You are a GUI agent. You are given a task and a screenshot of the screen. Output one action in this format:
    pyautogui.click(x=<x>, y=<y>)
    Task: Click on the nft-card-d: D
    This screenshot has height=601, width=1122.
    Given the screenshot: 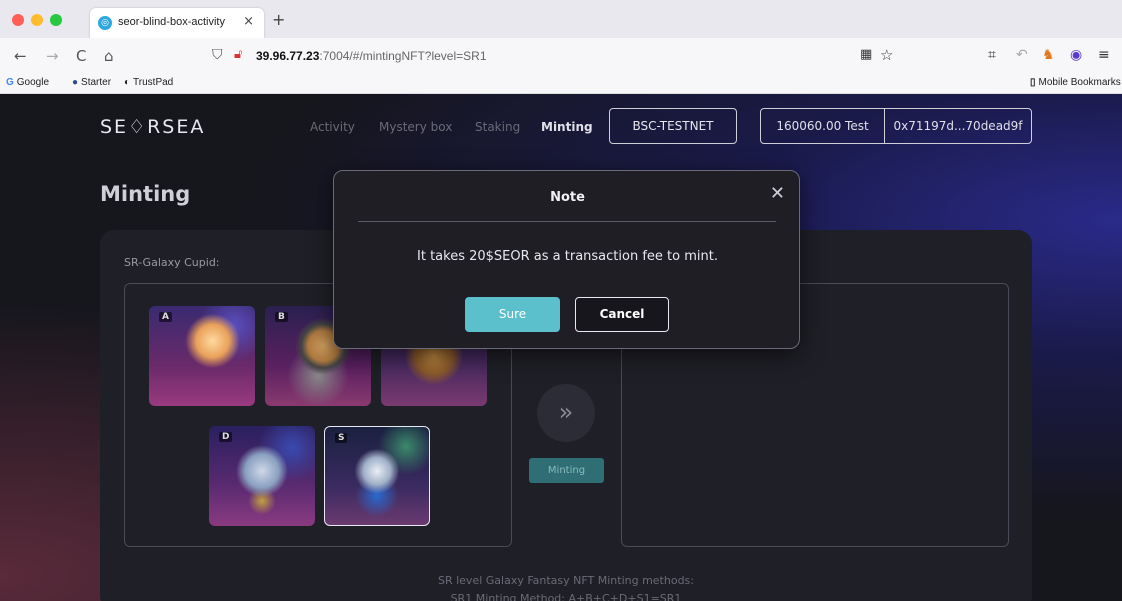 What is the action you would take?
    pyautogui.click(x=262, y=476)
    